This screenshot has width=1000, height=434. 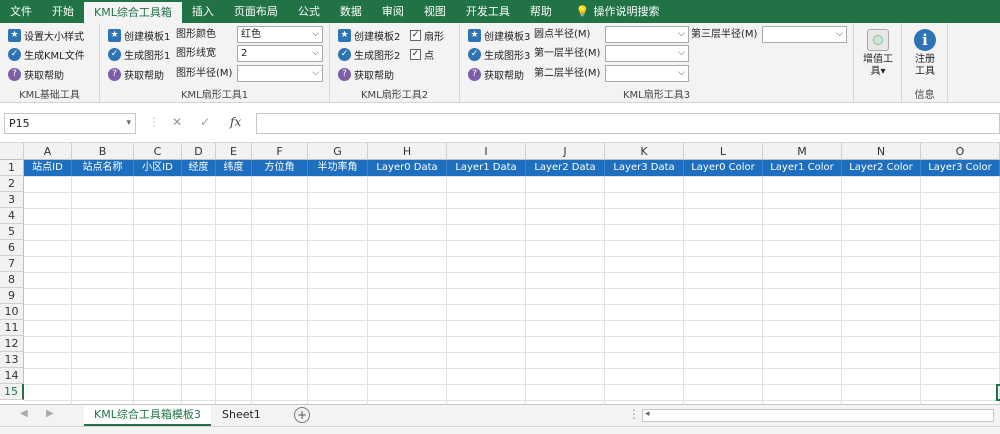 I want to click on column-header-G: G, so click(x=338, y=151).